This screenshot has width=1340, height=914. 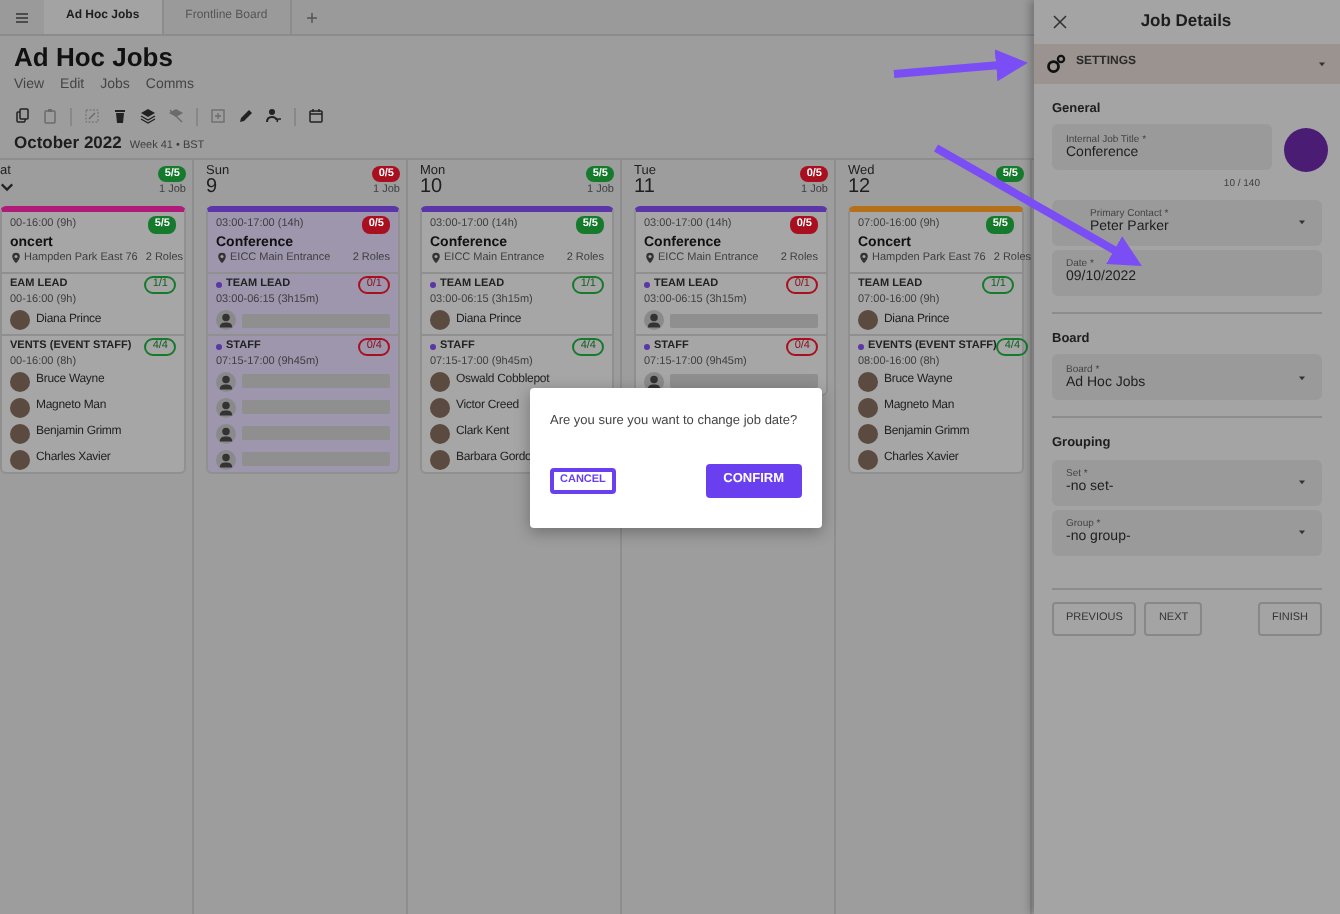 I want to click on copy-icon, so click(x=22, y=116).